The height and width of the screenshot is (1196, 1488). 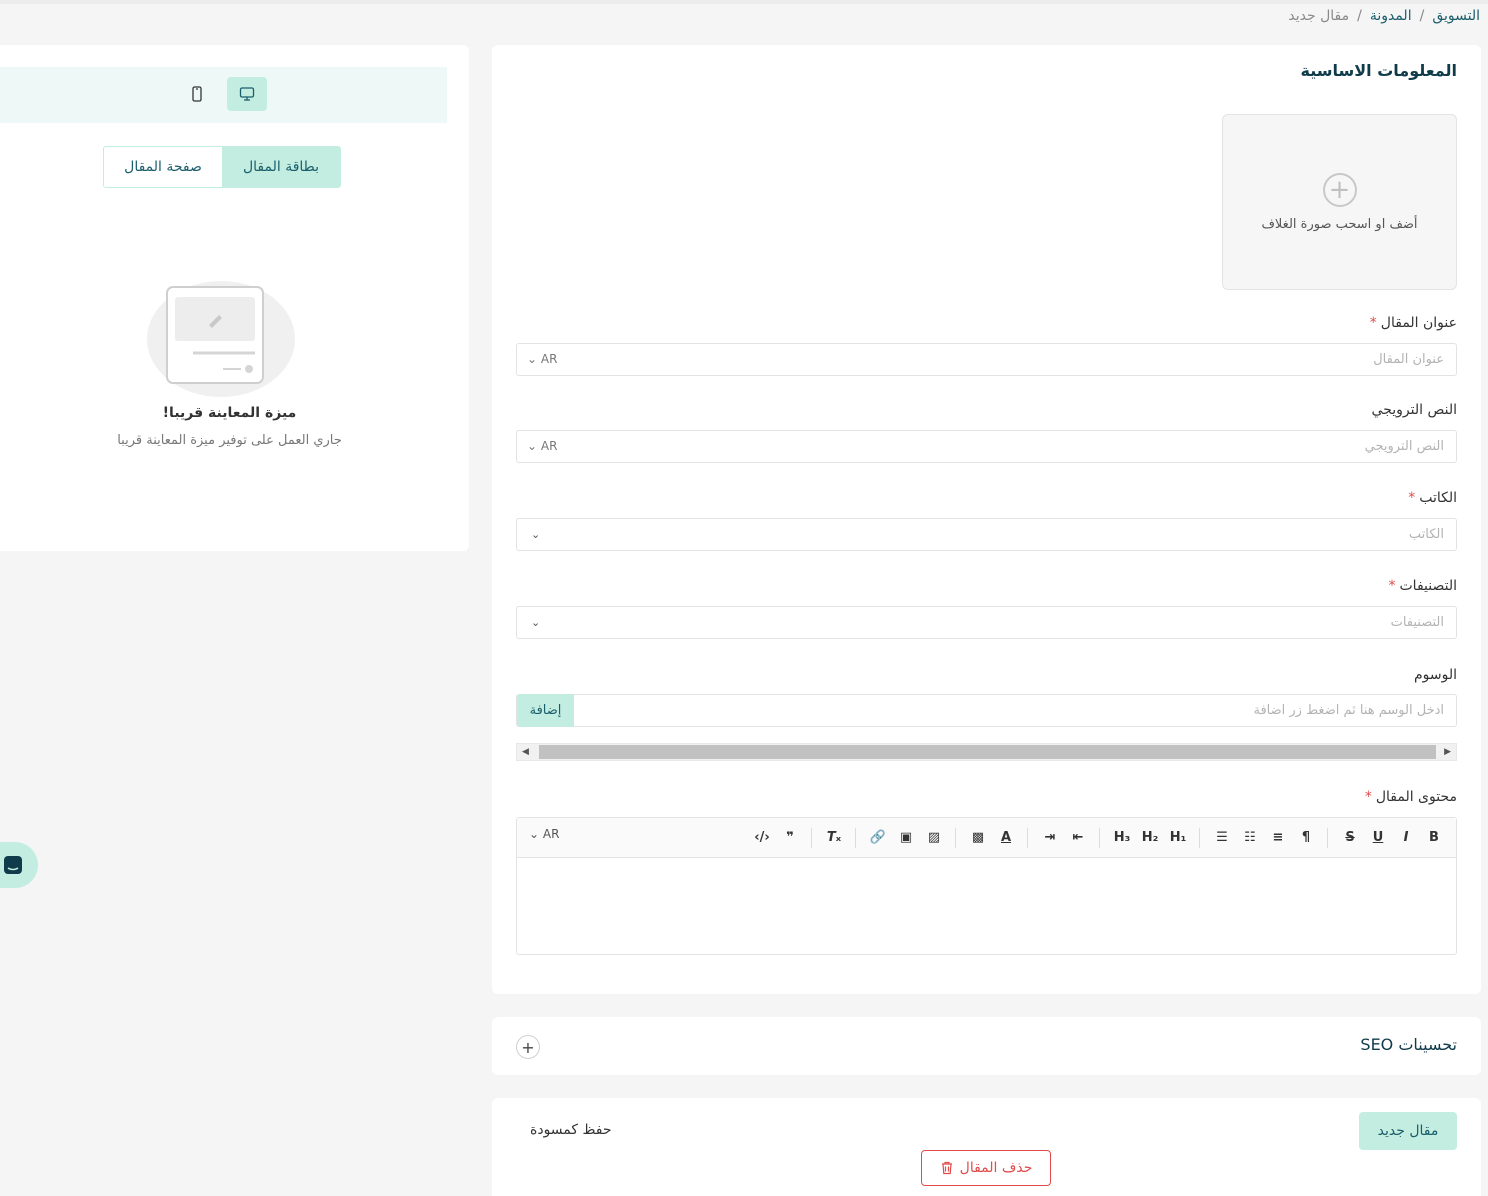 What do you see at coordinates (946, 1168) in the screenshot?
I see `trash-icon` at bounding box center [946, 1168].